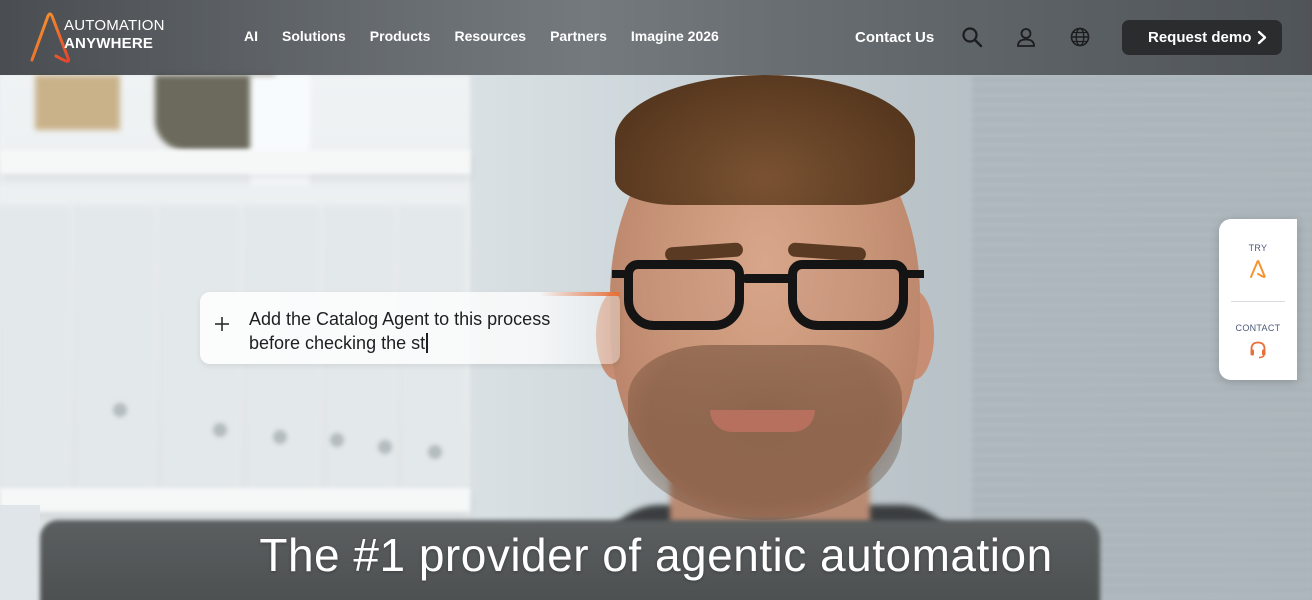 This screenshot has width=1312, height=600. I want to click on plus-icon, so click(222, 324).